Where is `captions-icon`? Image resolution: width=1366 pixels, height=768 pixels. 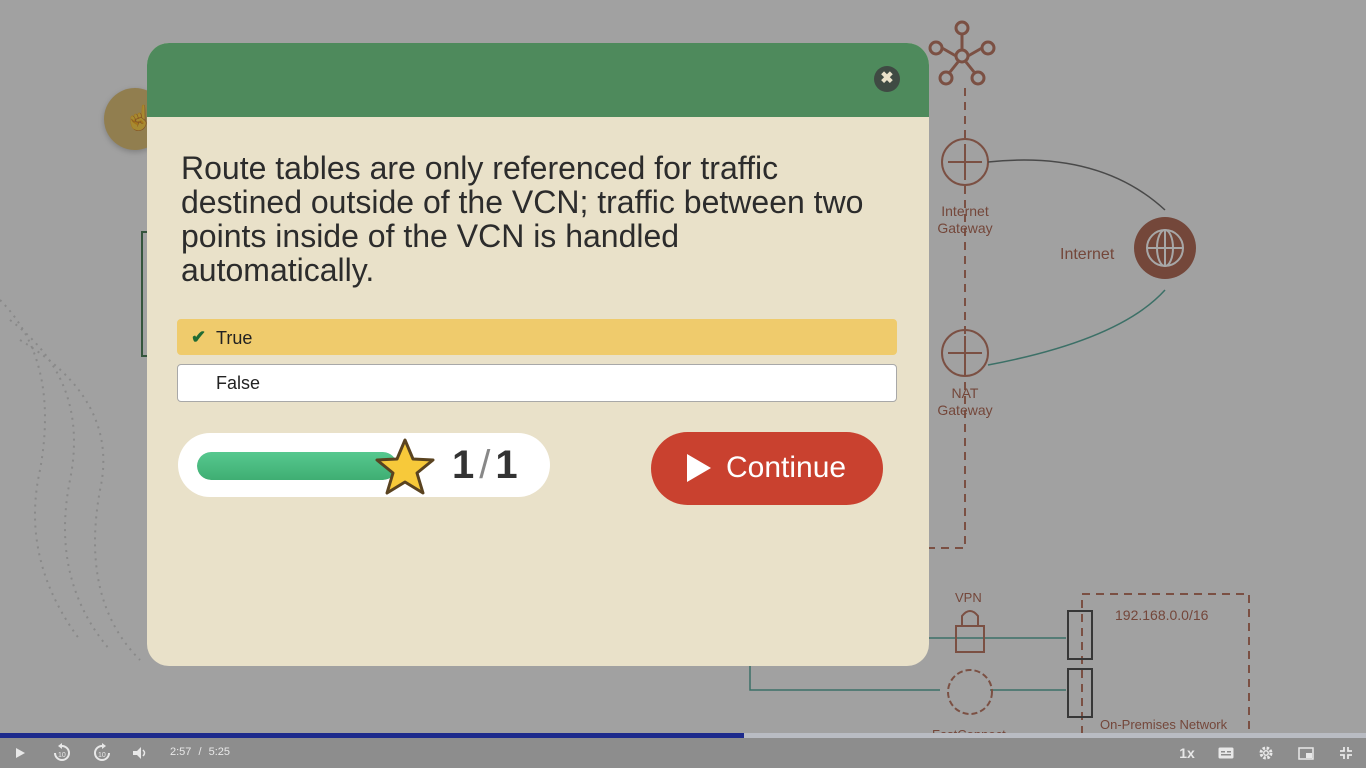
captions-icon is located at coordinates (1226, 753).